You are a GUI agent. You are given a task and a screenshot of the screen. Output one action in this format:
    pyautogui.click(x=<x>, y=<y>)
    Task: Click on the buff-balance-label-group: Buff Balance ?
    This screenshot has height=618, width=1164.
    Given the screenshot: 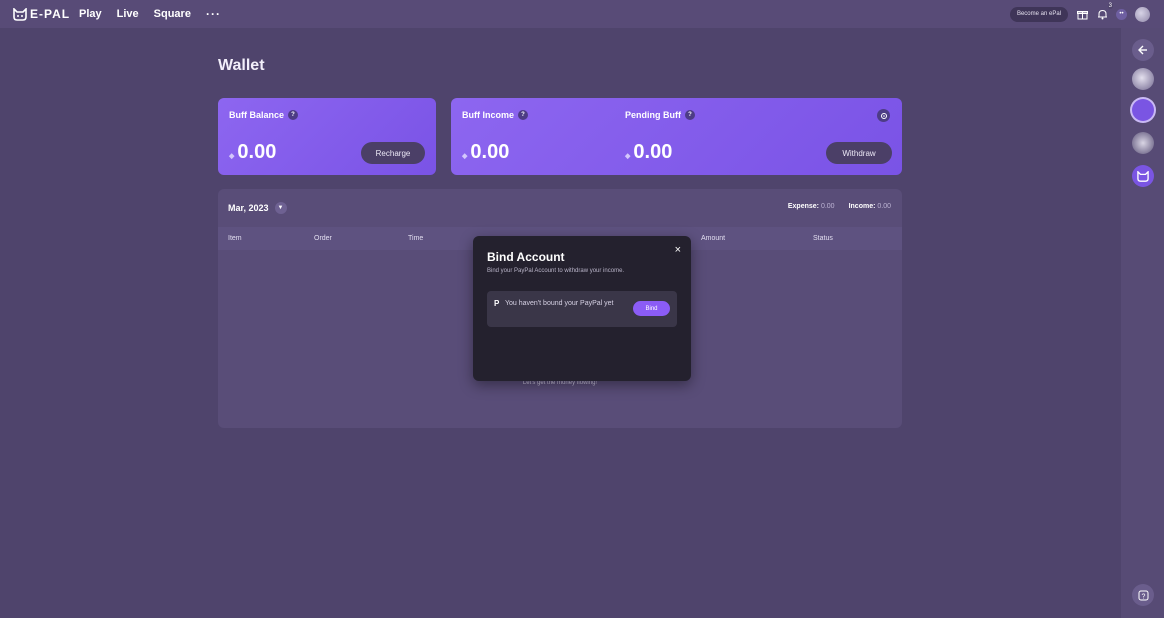 What is the action you would take?
    pyautogui.click(x=264, y=115)
    